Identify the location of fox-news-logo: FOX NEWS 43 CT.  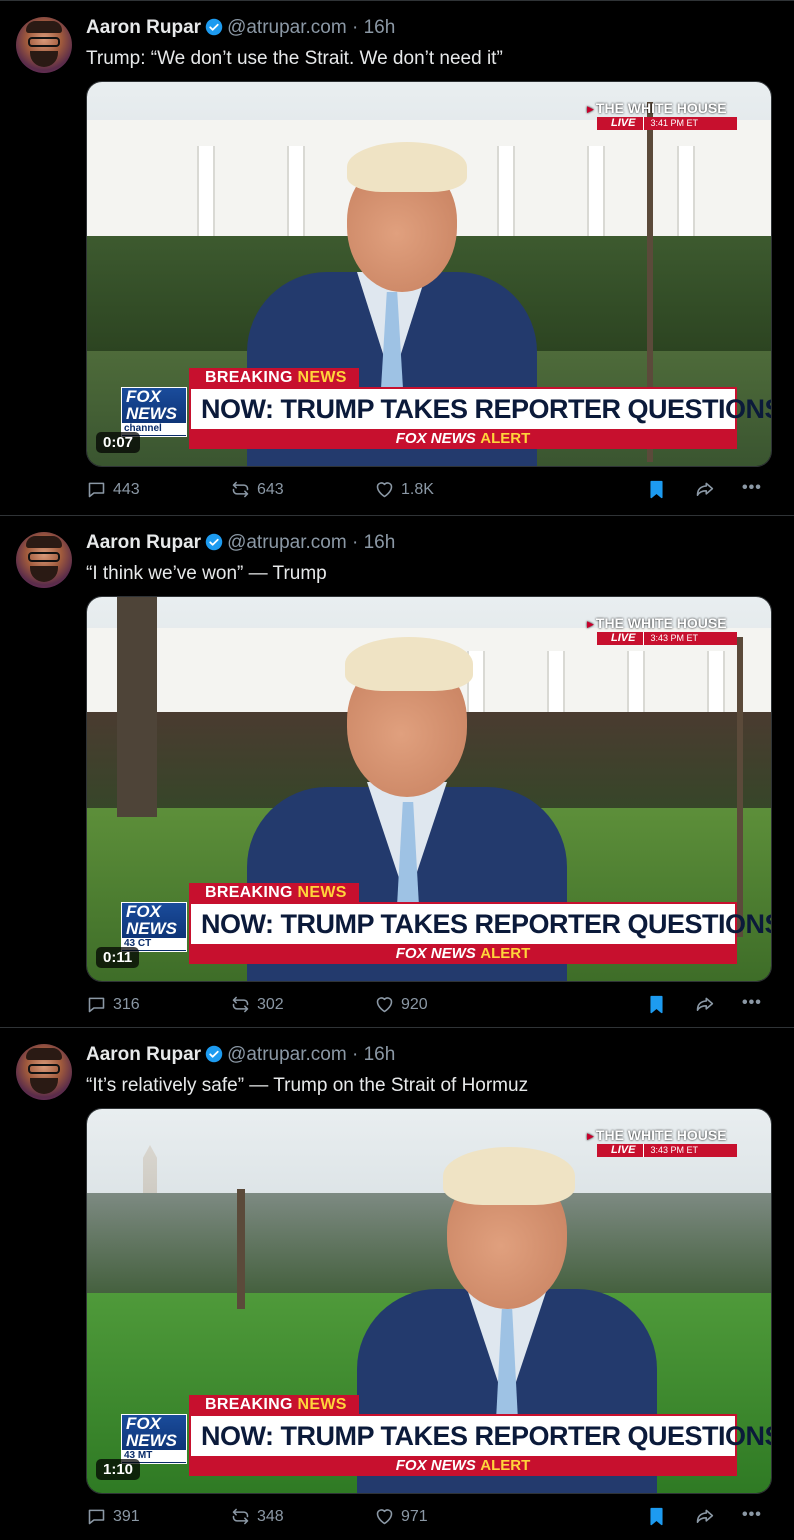
(154, 927).